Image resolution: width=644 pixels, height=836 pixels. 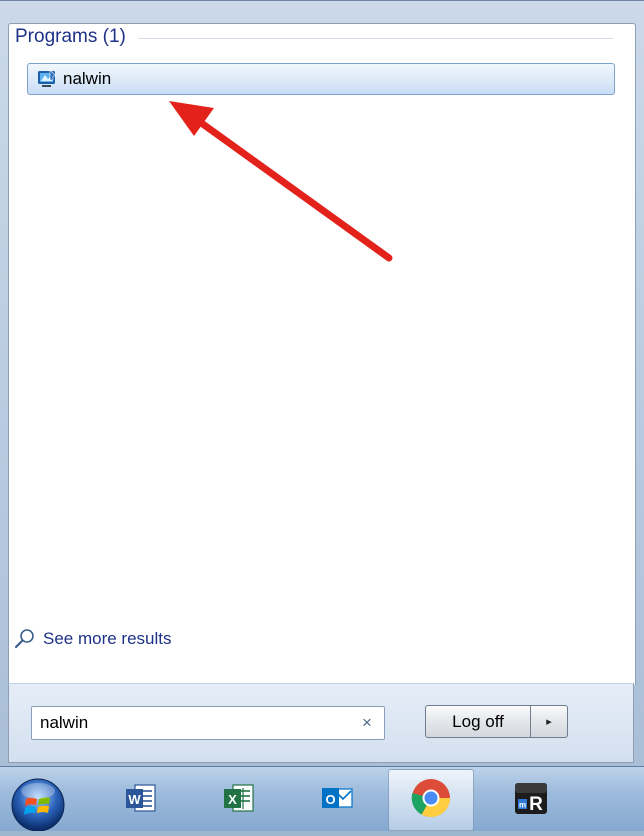 What do you see at coordinates (478, 721) in the screenshot?
I see `log-off-button: Log off` at bounding box center [478, 721].